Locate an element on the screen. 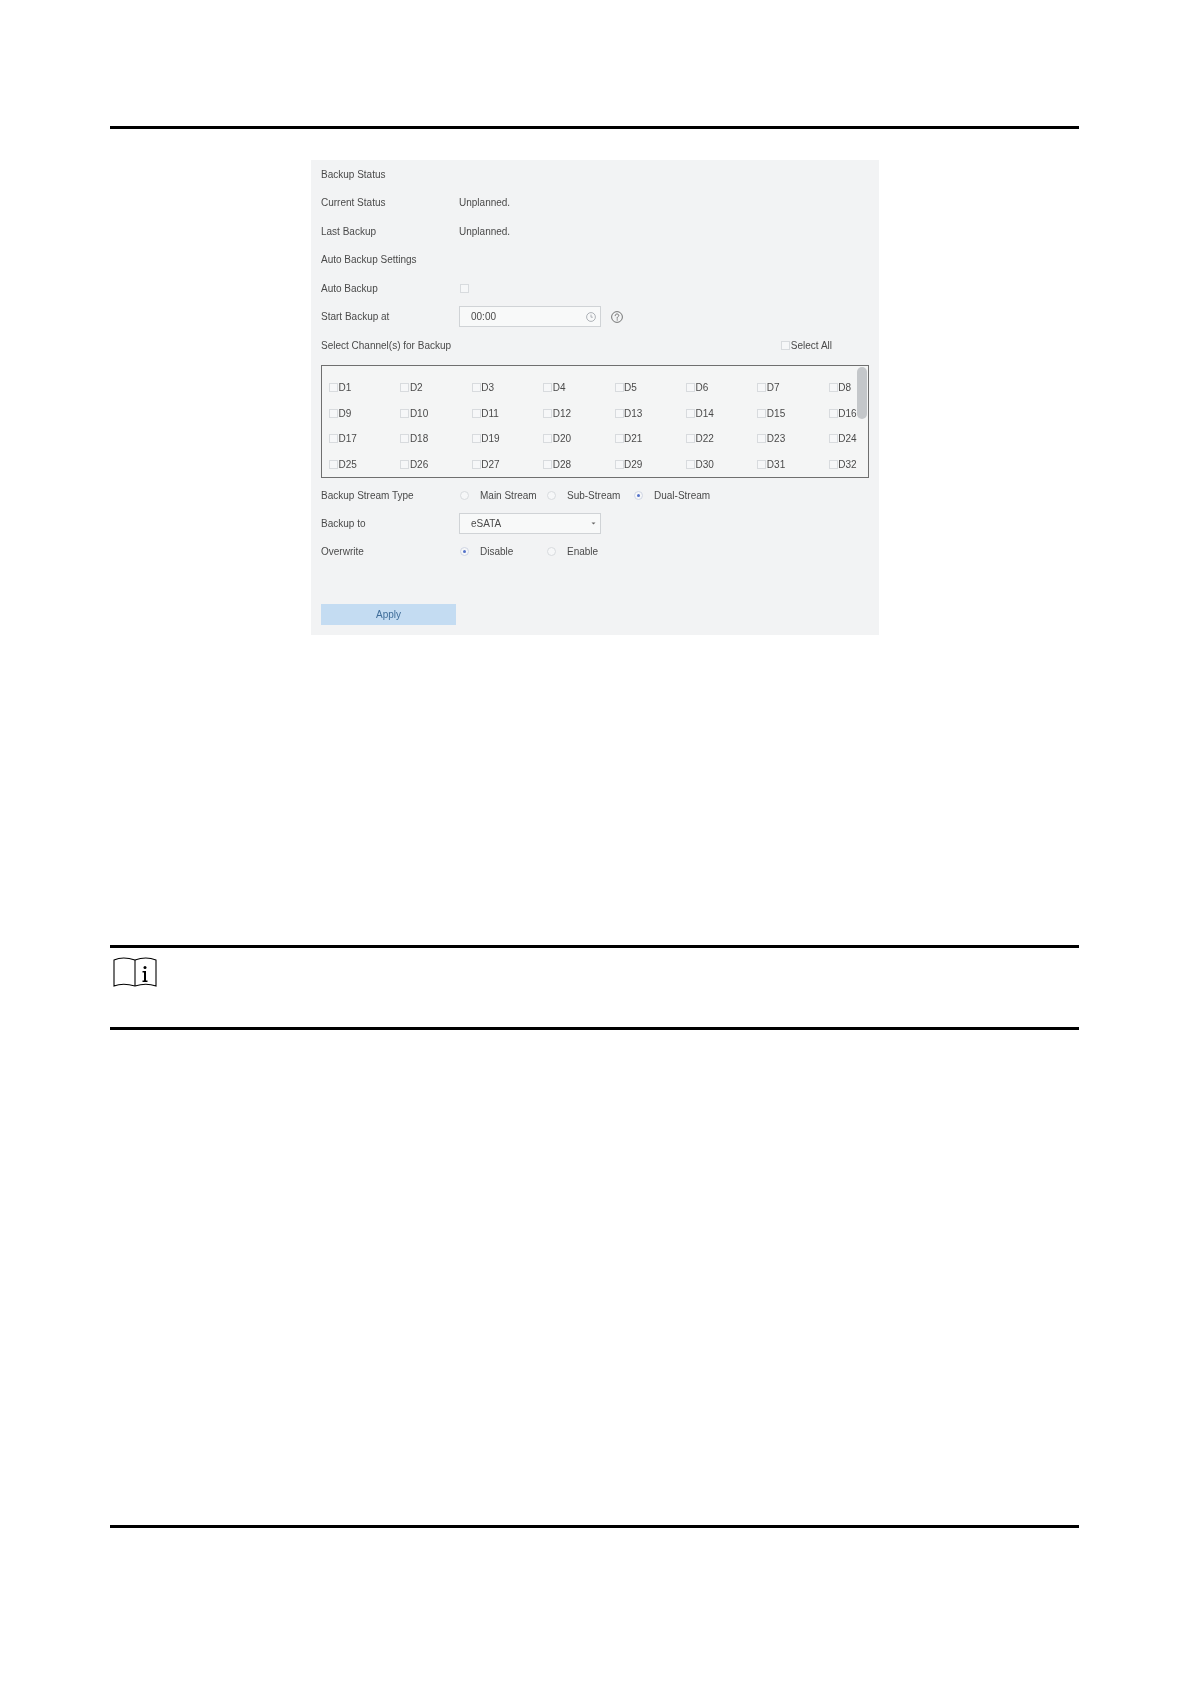  channel-label: D3 is located at coordinates (488, 387).